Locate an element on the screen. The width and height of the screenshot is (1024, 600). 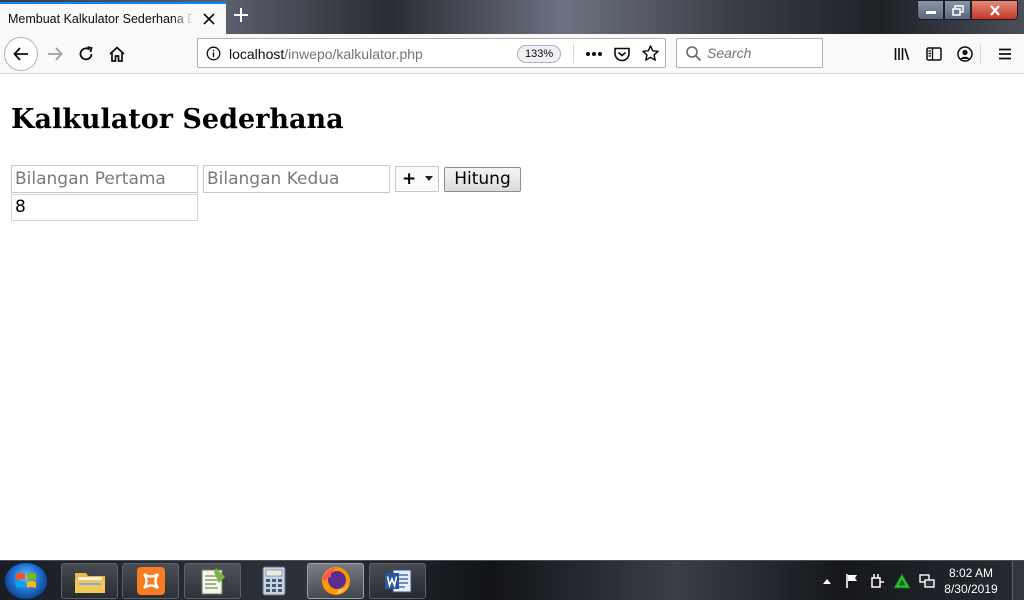
start-button is located at coordinates (26, 581).